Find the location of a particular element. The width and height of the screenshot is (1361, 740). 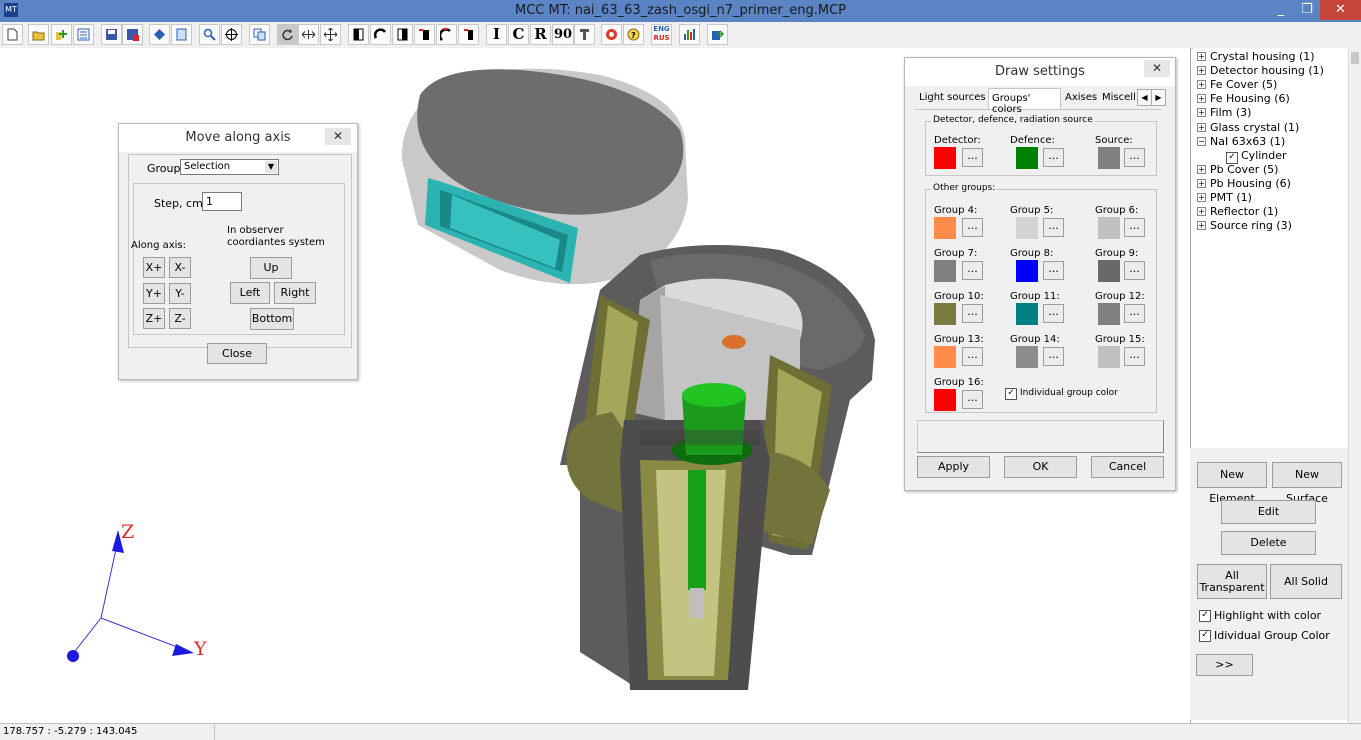

ok-button: OK is located at coordinates (1040, 467).